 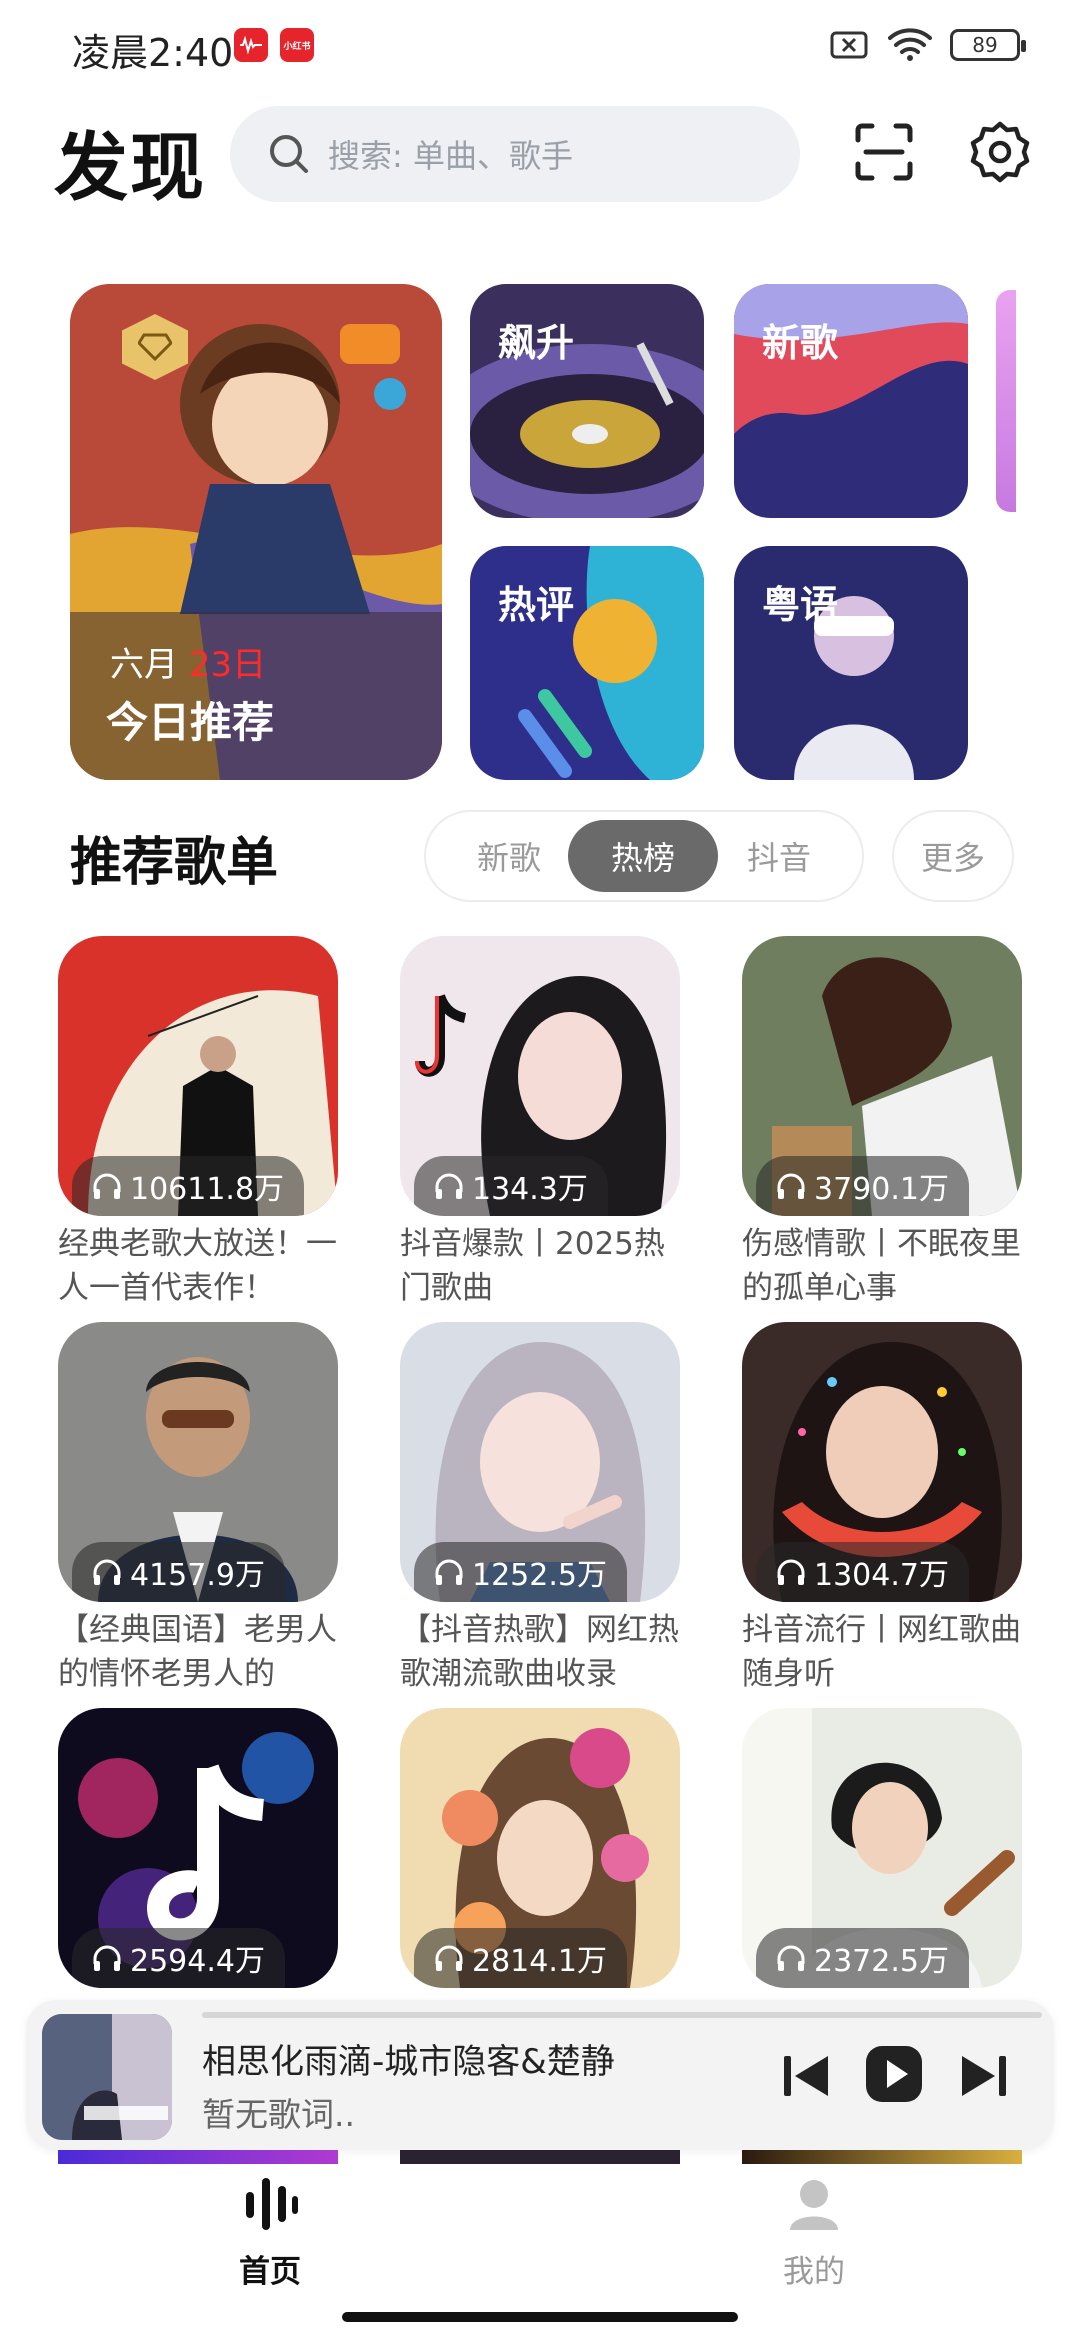 I want to click on play-count: 2814.1万, so click(x=520, y=1958).